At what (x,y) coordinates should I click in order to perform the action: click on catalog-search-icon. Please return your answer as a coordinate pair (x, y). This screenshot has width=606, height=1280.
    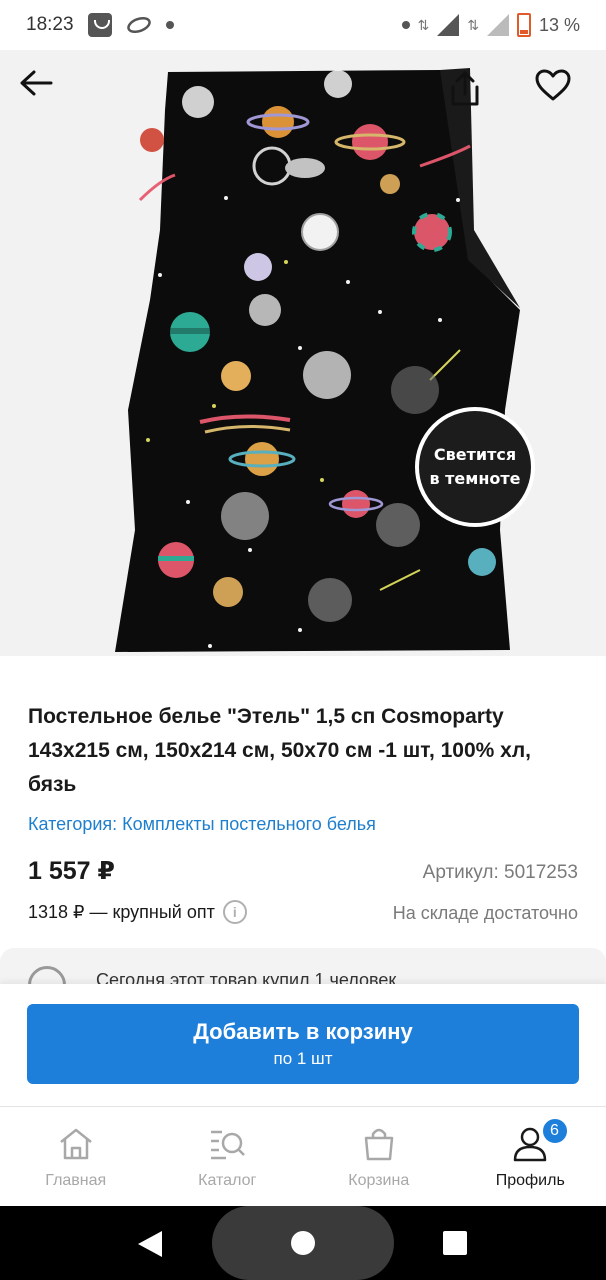
    Looking at the image, I should click on (227, 1144).